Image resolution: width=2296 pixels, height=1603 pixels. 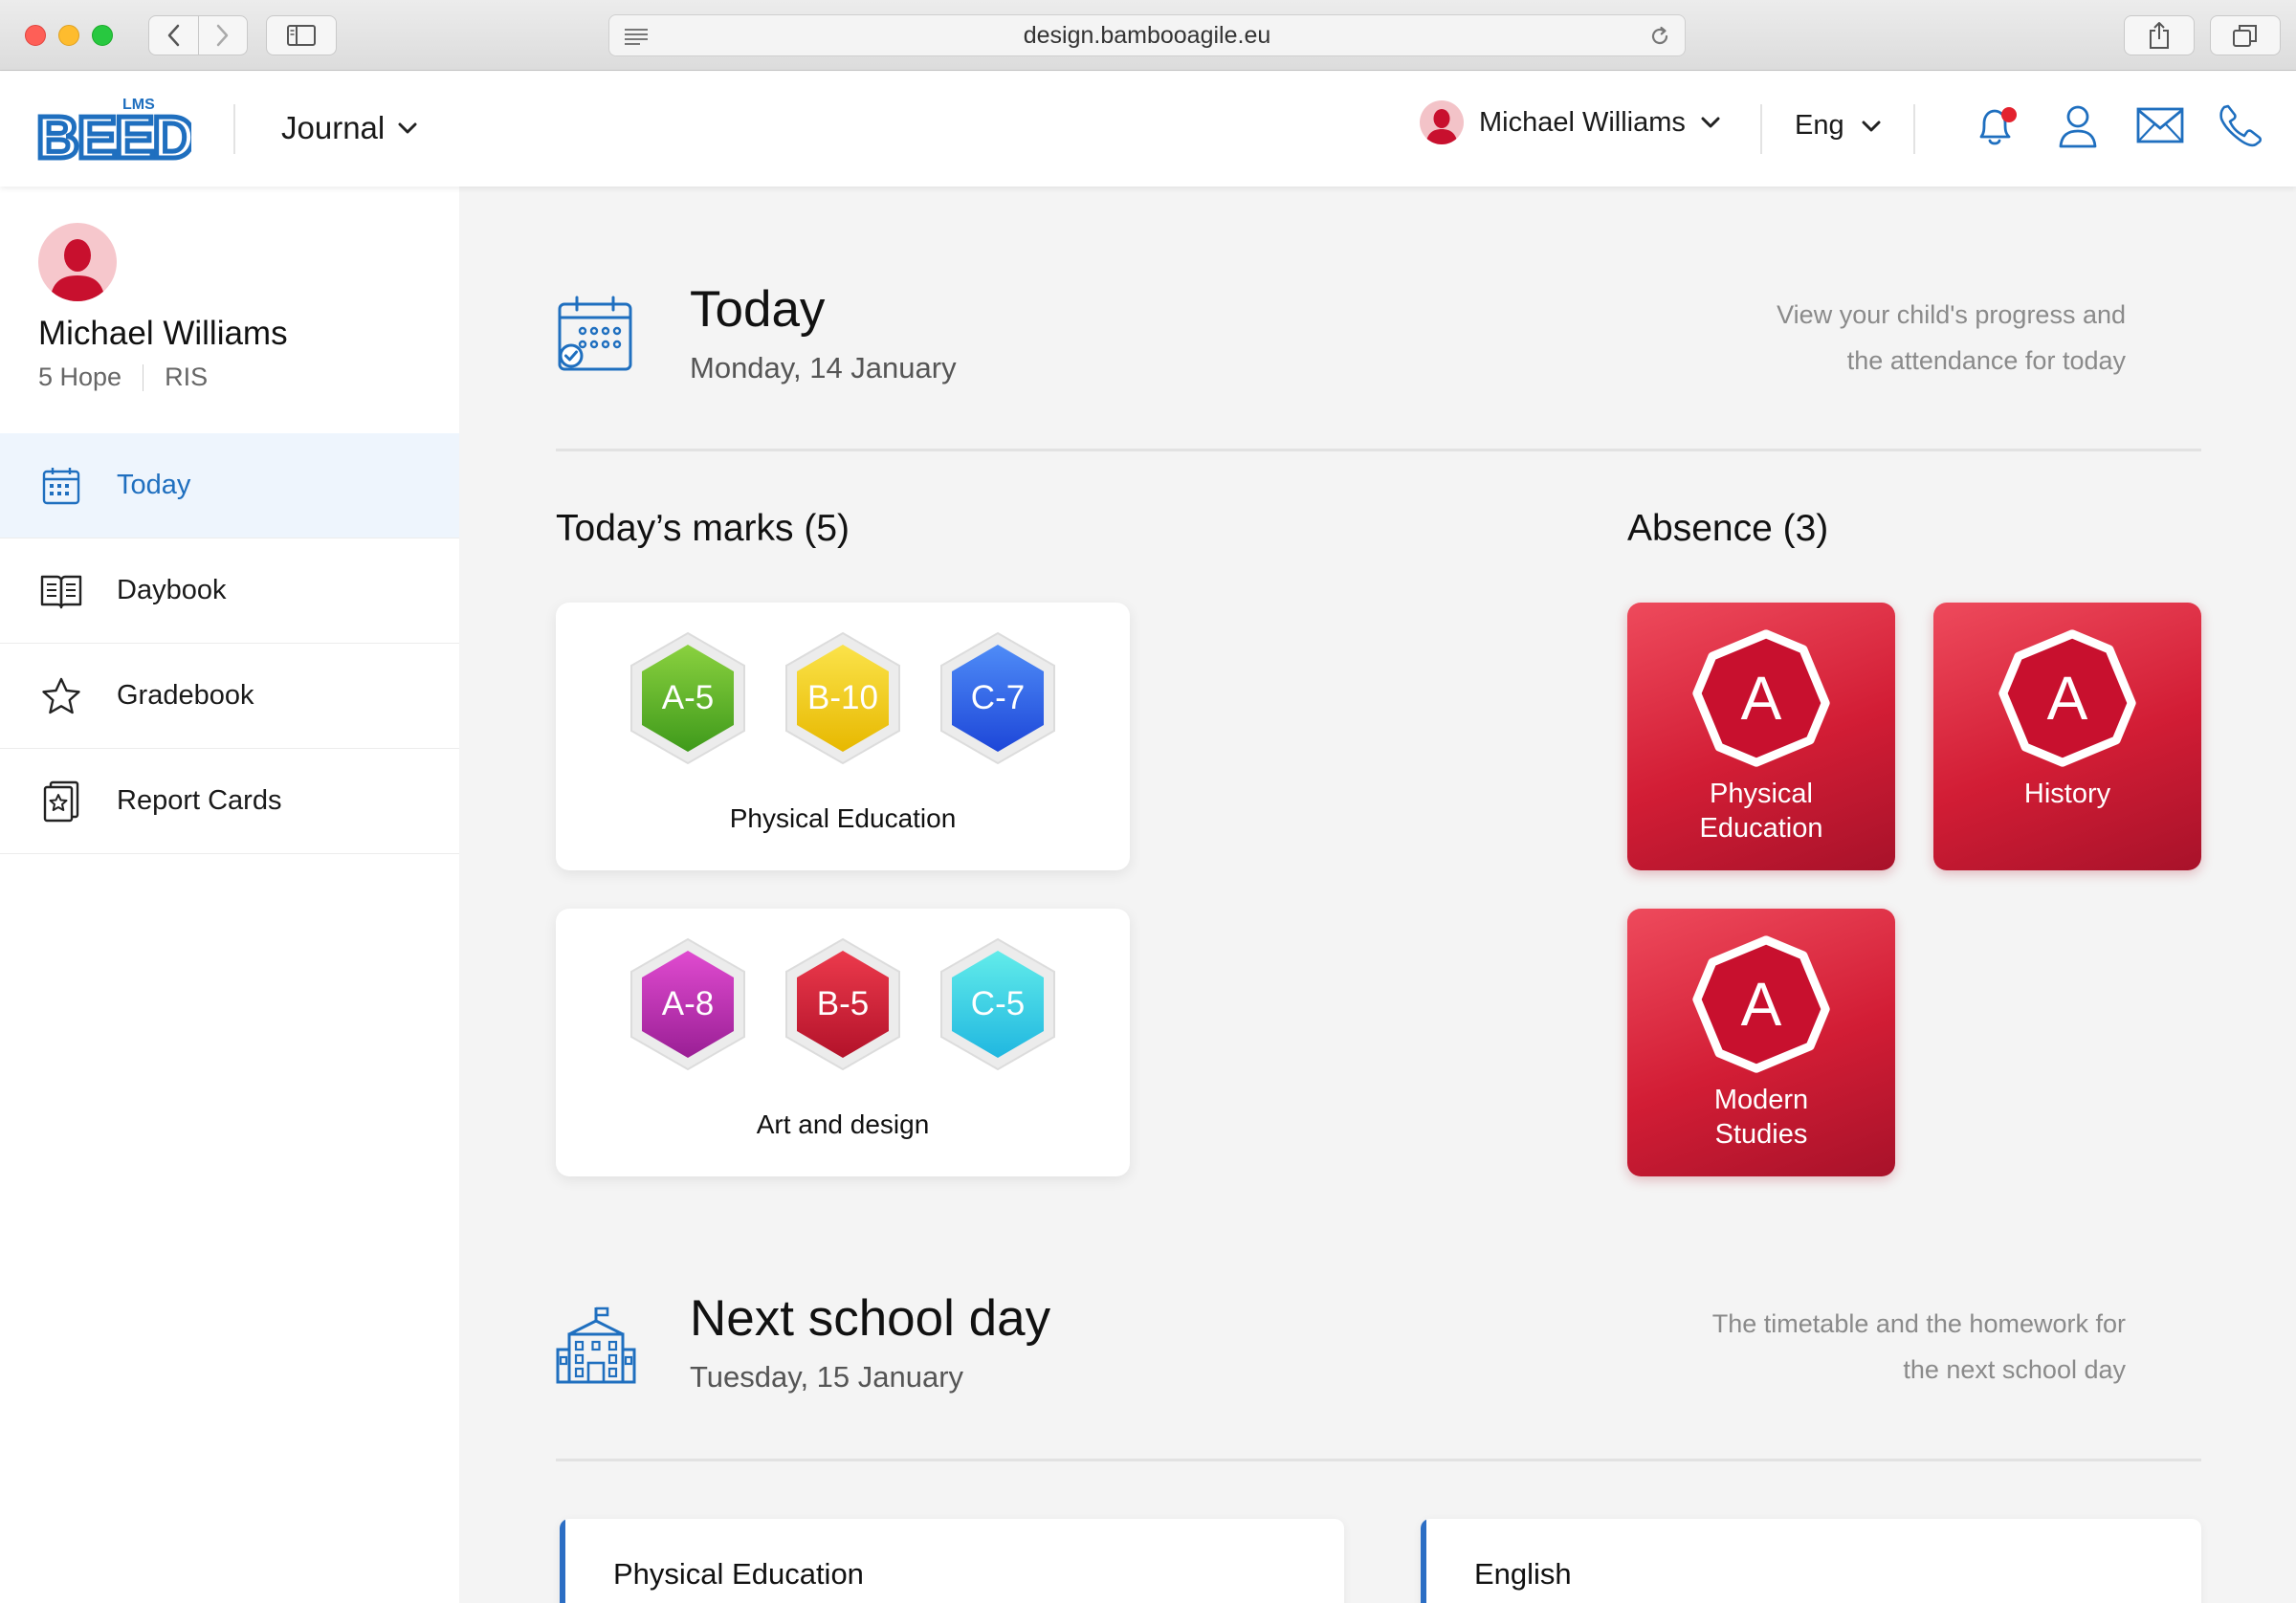 I want to click on logo-lms-badge: LMS, so click(x=138, y=105).